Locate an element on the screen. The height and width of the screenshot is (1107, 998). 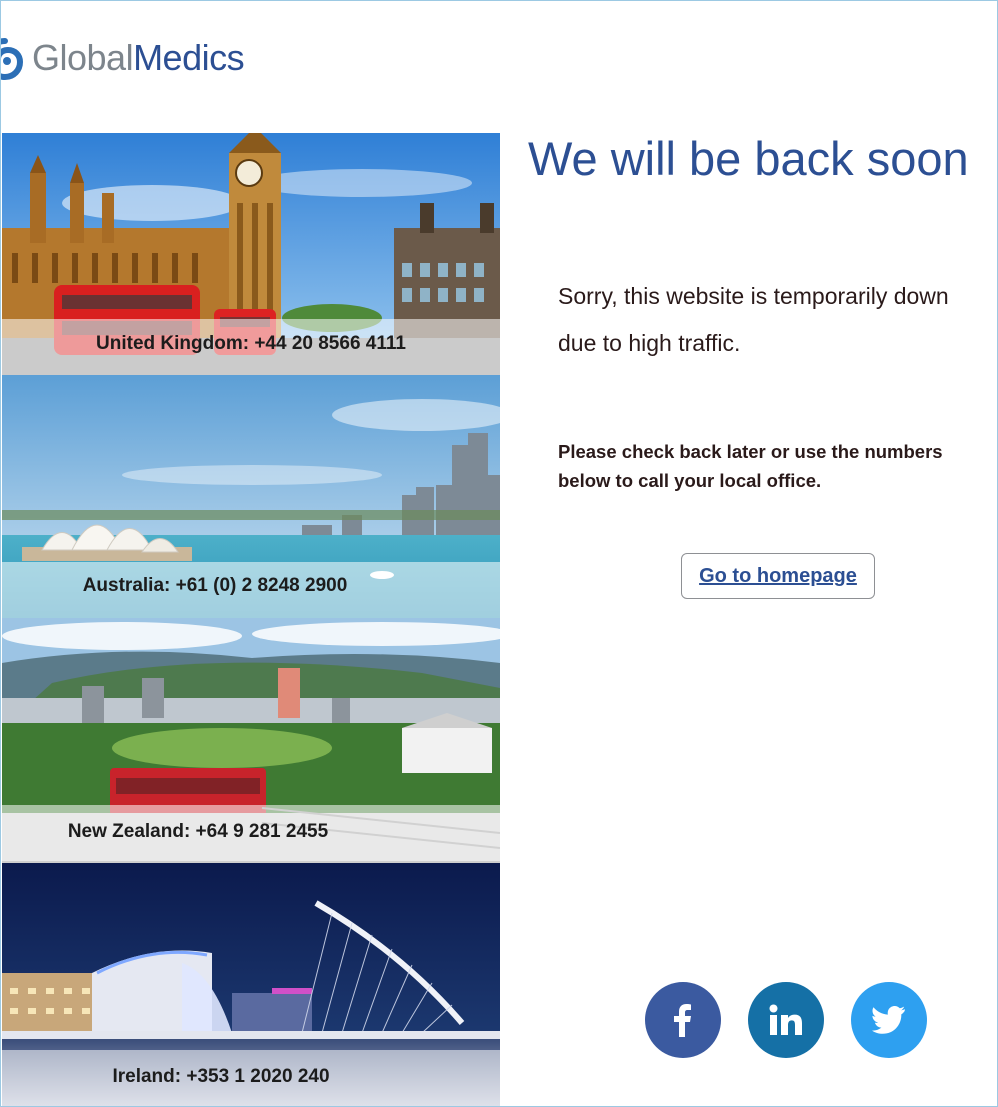
office-phone-new-zealand: New Zealand: +64 9 281 2455 is located at coordinates (224, 832).